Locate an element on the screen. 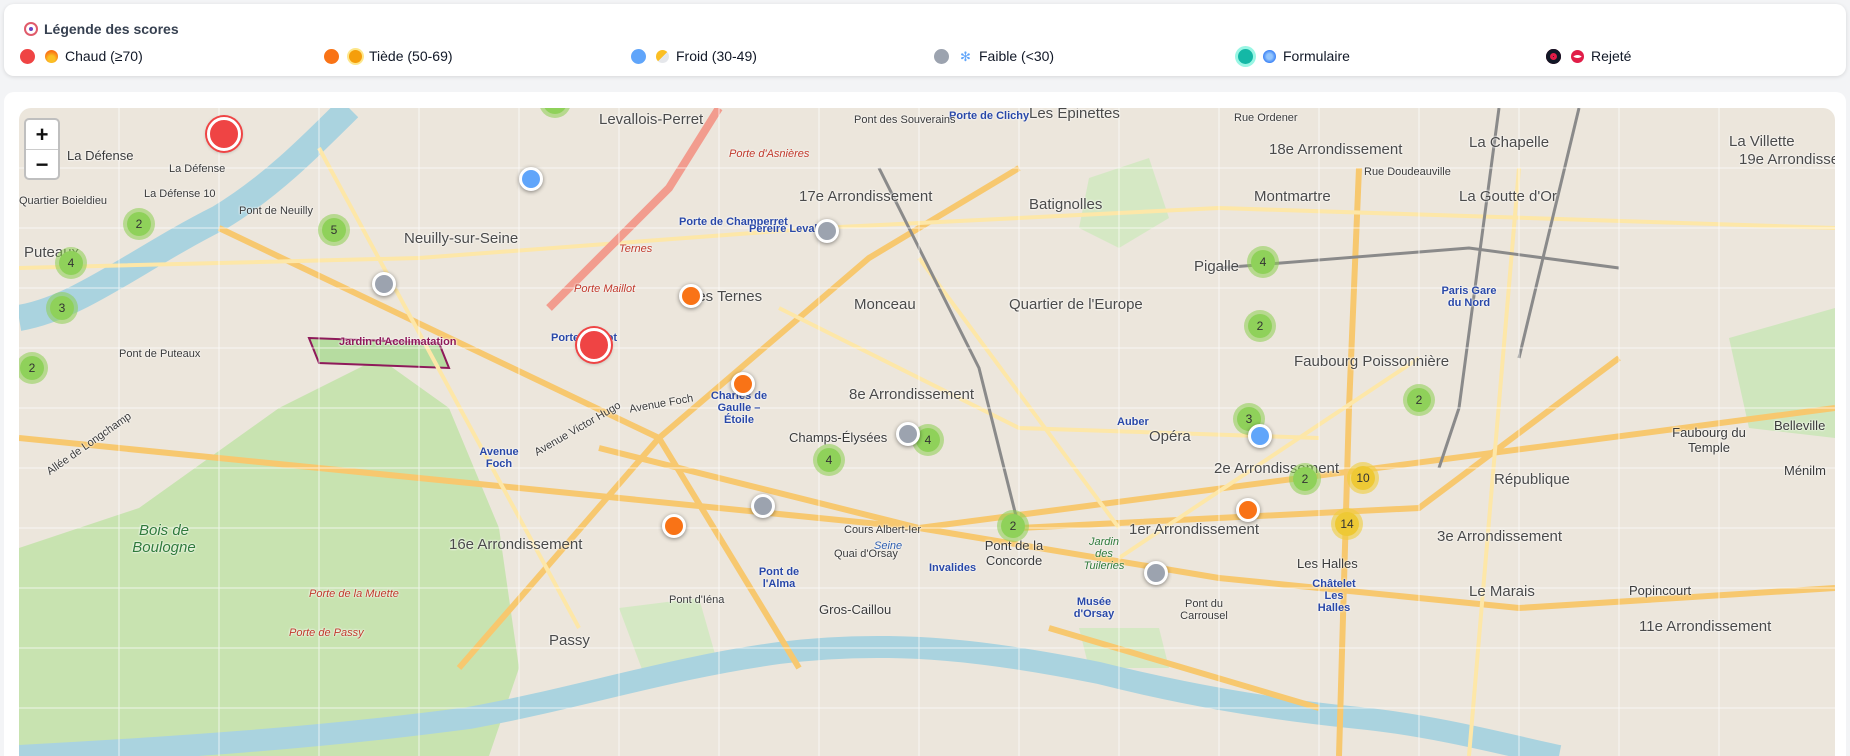  place-label: 18e Arrondissement is located at coordinates (1336, 149).